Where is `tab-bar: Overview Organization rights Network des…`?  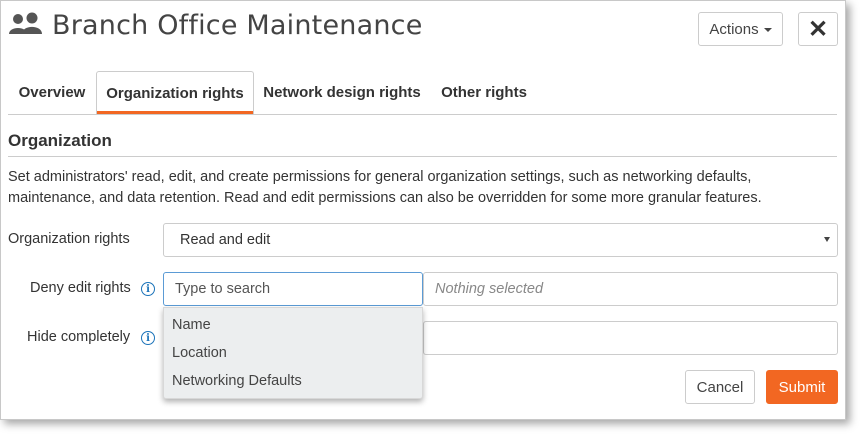
tab-bar: Overview Organization rights Network des… is located at coordinates (422, 93).